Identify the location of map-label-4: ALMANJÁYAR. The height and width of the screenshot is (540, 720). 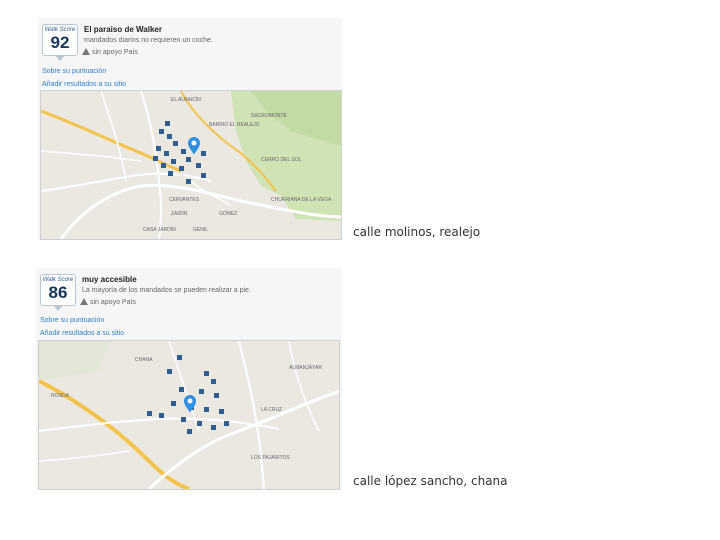
(305, 367).